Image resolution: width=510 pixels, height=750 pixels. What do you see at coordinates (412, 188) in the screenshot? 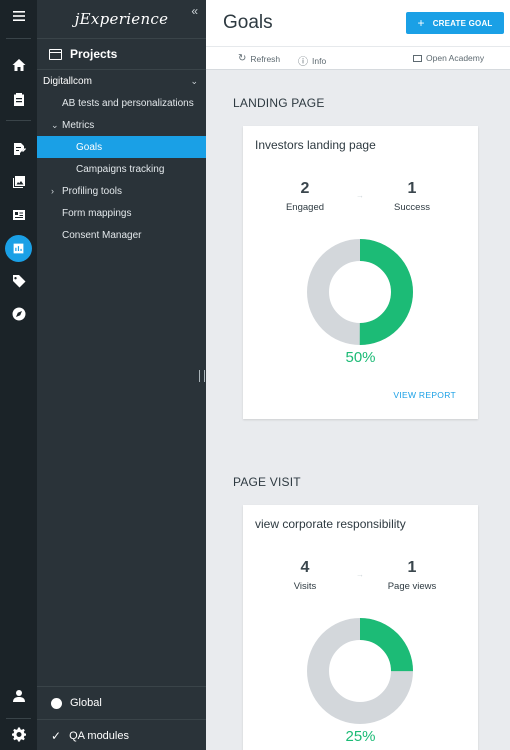
I see `success-count: 1` at bounding box center [412, 188].